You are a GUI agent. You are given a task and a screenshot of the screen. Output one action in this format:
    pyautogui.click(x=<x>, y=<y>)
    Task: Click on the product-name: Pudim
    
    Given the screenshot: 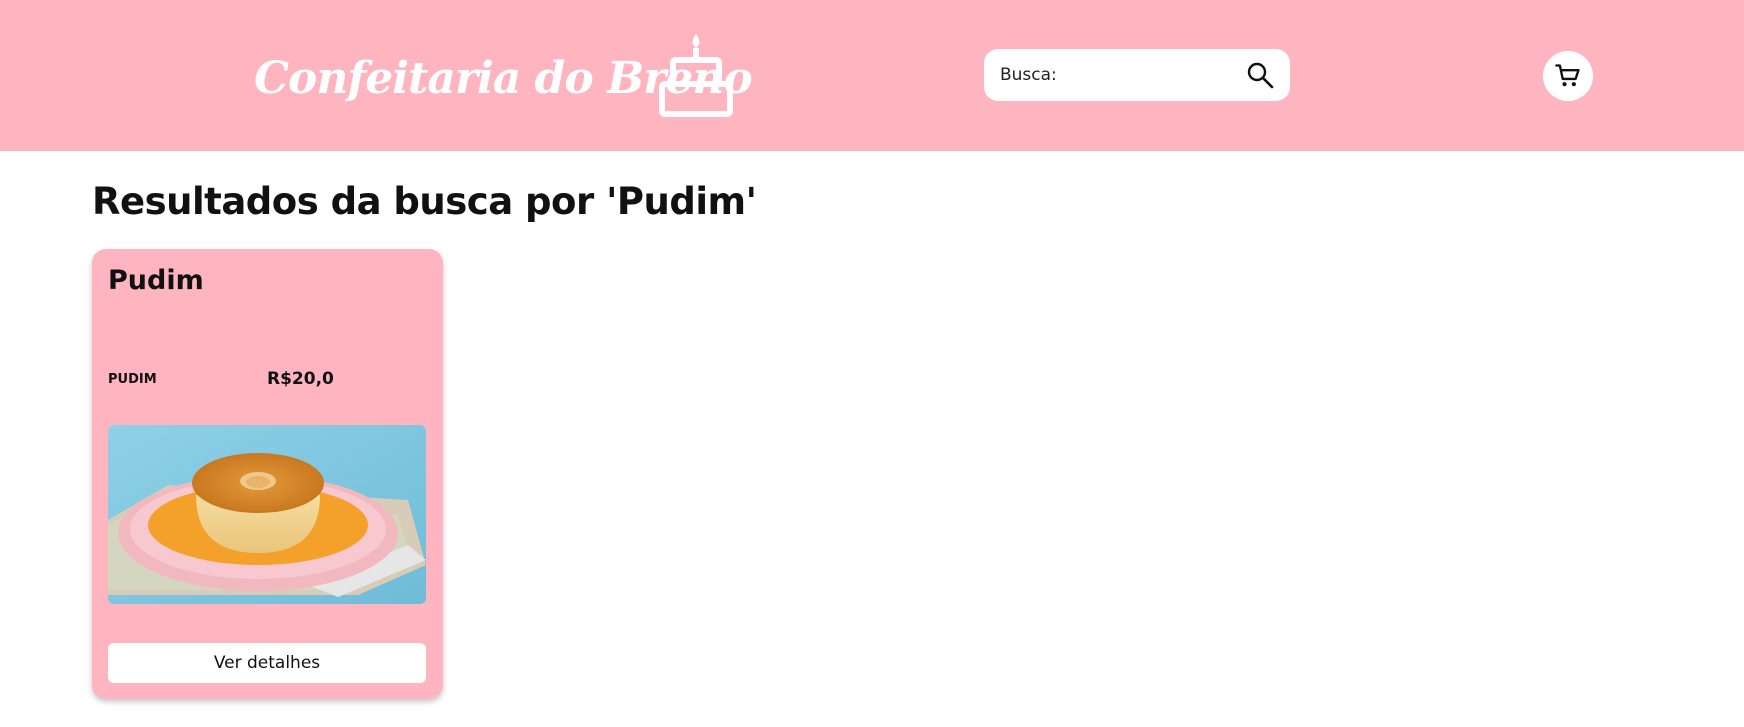 What is the action you would take?
    pyautogui.click(x=156, y=280)
    